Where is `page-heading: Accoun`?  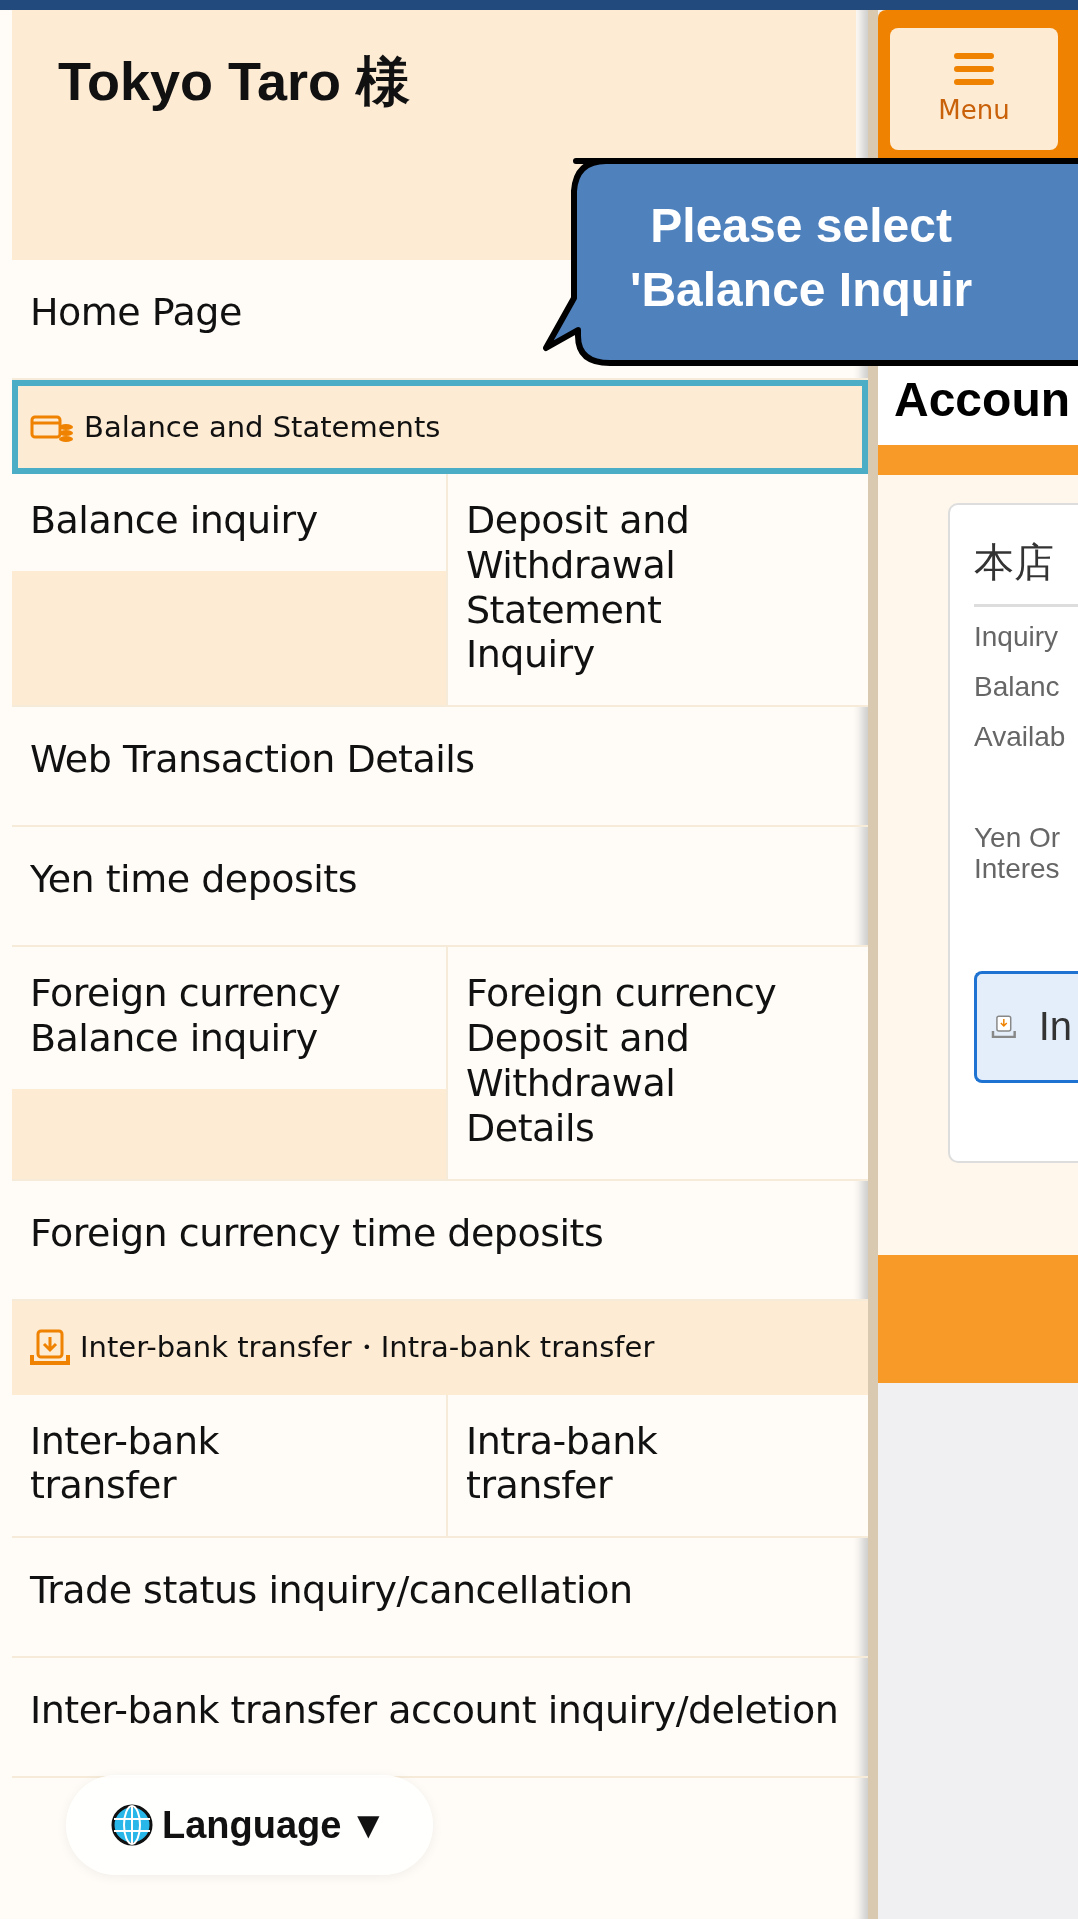 page-heading: Accoun is located at coordinates (982, 399).